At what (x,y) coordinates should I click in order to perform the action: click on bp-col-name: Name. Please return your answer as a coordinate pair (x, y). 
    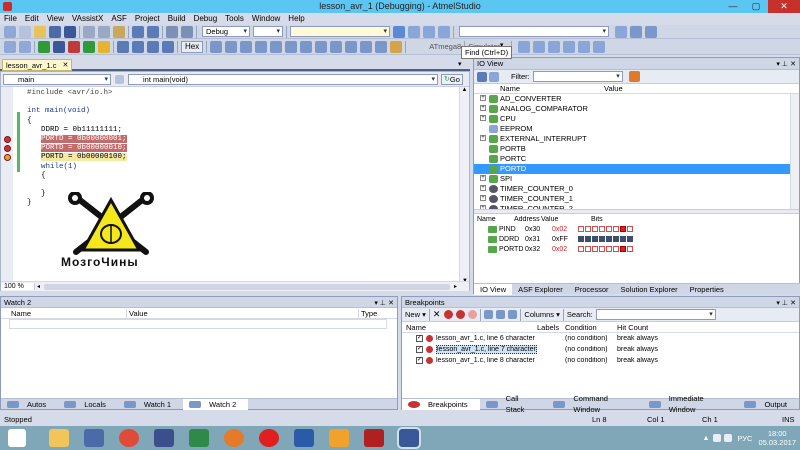
    Looking at the image, I should click on (469, 327).